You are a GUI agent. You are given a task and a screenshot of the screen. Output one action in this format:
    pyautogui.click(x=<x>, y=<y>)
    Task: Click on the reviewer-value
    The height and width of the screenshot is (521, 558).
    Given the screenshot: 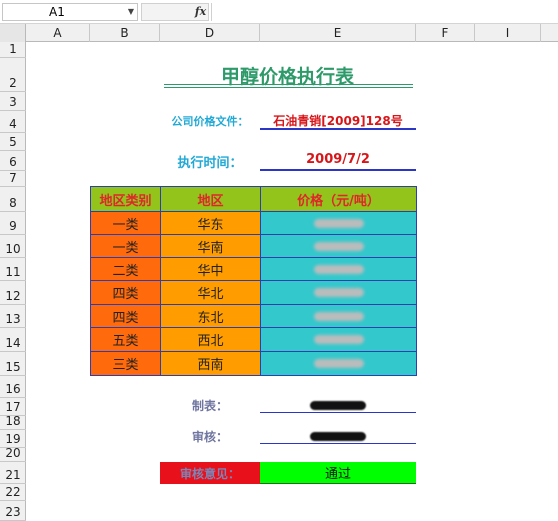 What is the action you would take?
    pyautogui.click(x=338, y=436)
    